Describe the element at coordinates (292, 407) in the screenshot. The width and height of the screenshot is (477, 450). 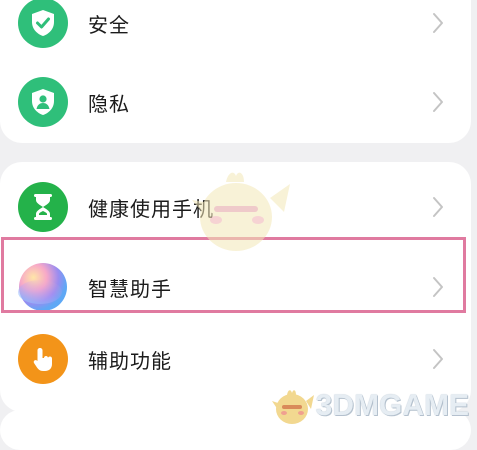
I see `watermark-logo-icon` at that location.